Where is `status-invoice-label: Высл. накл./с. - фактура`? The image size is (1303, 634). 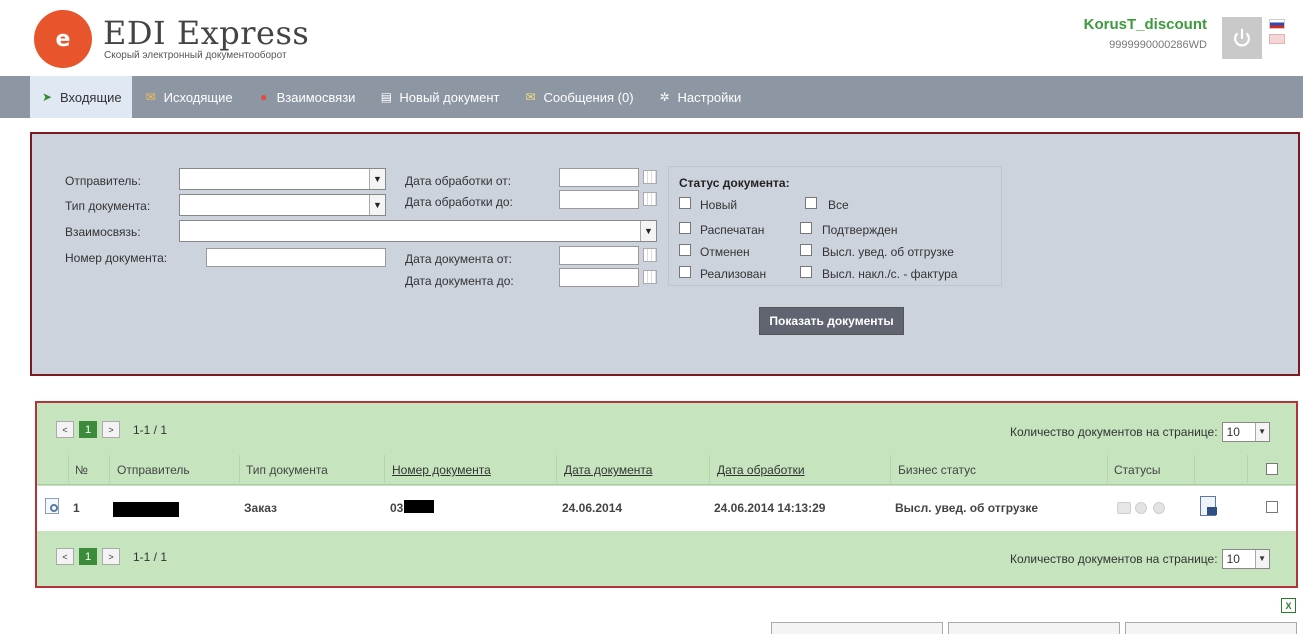 status-invoice-label: Высл. накл./с. - фактура is located at coordinates (890, 274).